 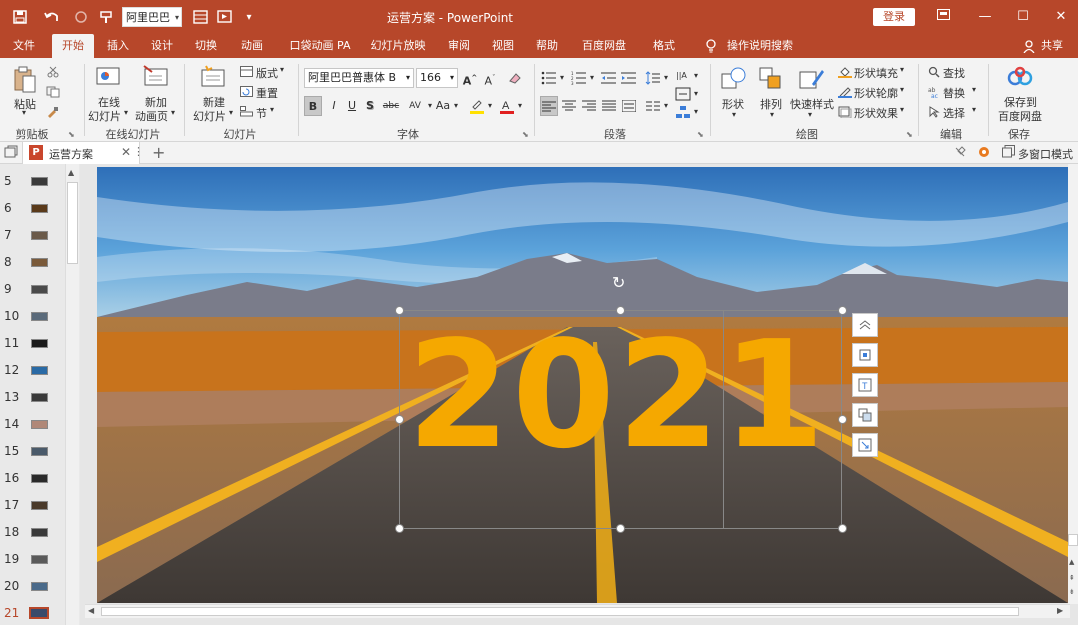 What do you see at coordinates (865, 415) in the screenshot?
I see `shape-format-icon` at bounding box center [865, 415].